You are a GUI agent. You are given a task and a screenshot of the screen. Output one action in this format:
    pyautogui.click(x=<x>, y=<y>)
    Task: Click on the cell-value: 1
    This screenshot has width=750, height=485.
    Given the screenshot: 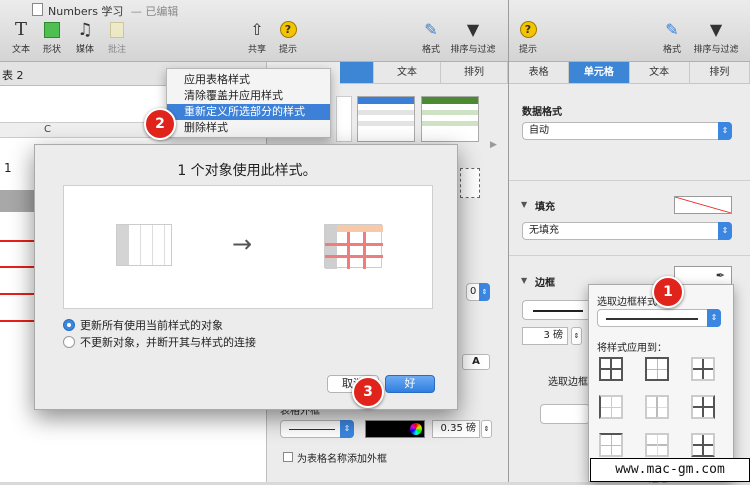 What is the action you would take?
    pyautogui.click(x=8, y=168)
    